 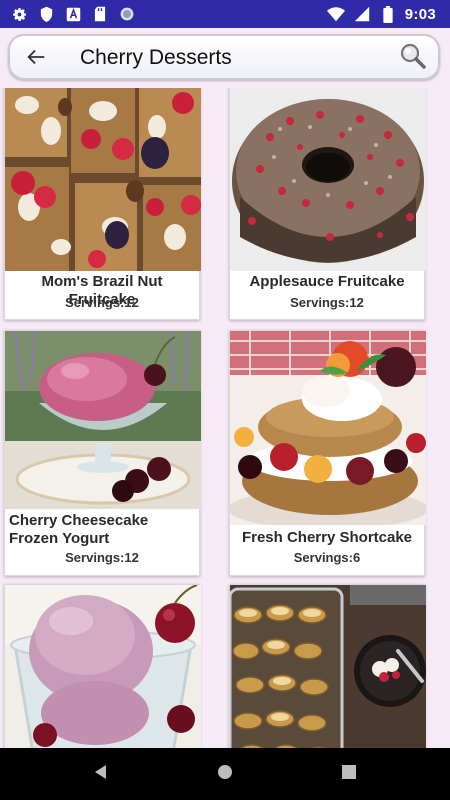 What do you see at coordinates (156, 57) in the screenshot?
I see `page-title: Cherry Desserts` at bounding box center [156, 57].